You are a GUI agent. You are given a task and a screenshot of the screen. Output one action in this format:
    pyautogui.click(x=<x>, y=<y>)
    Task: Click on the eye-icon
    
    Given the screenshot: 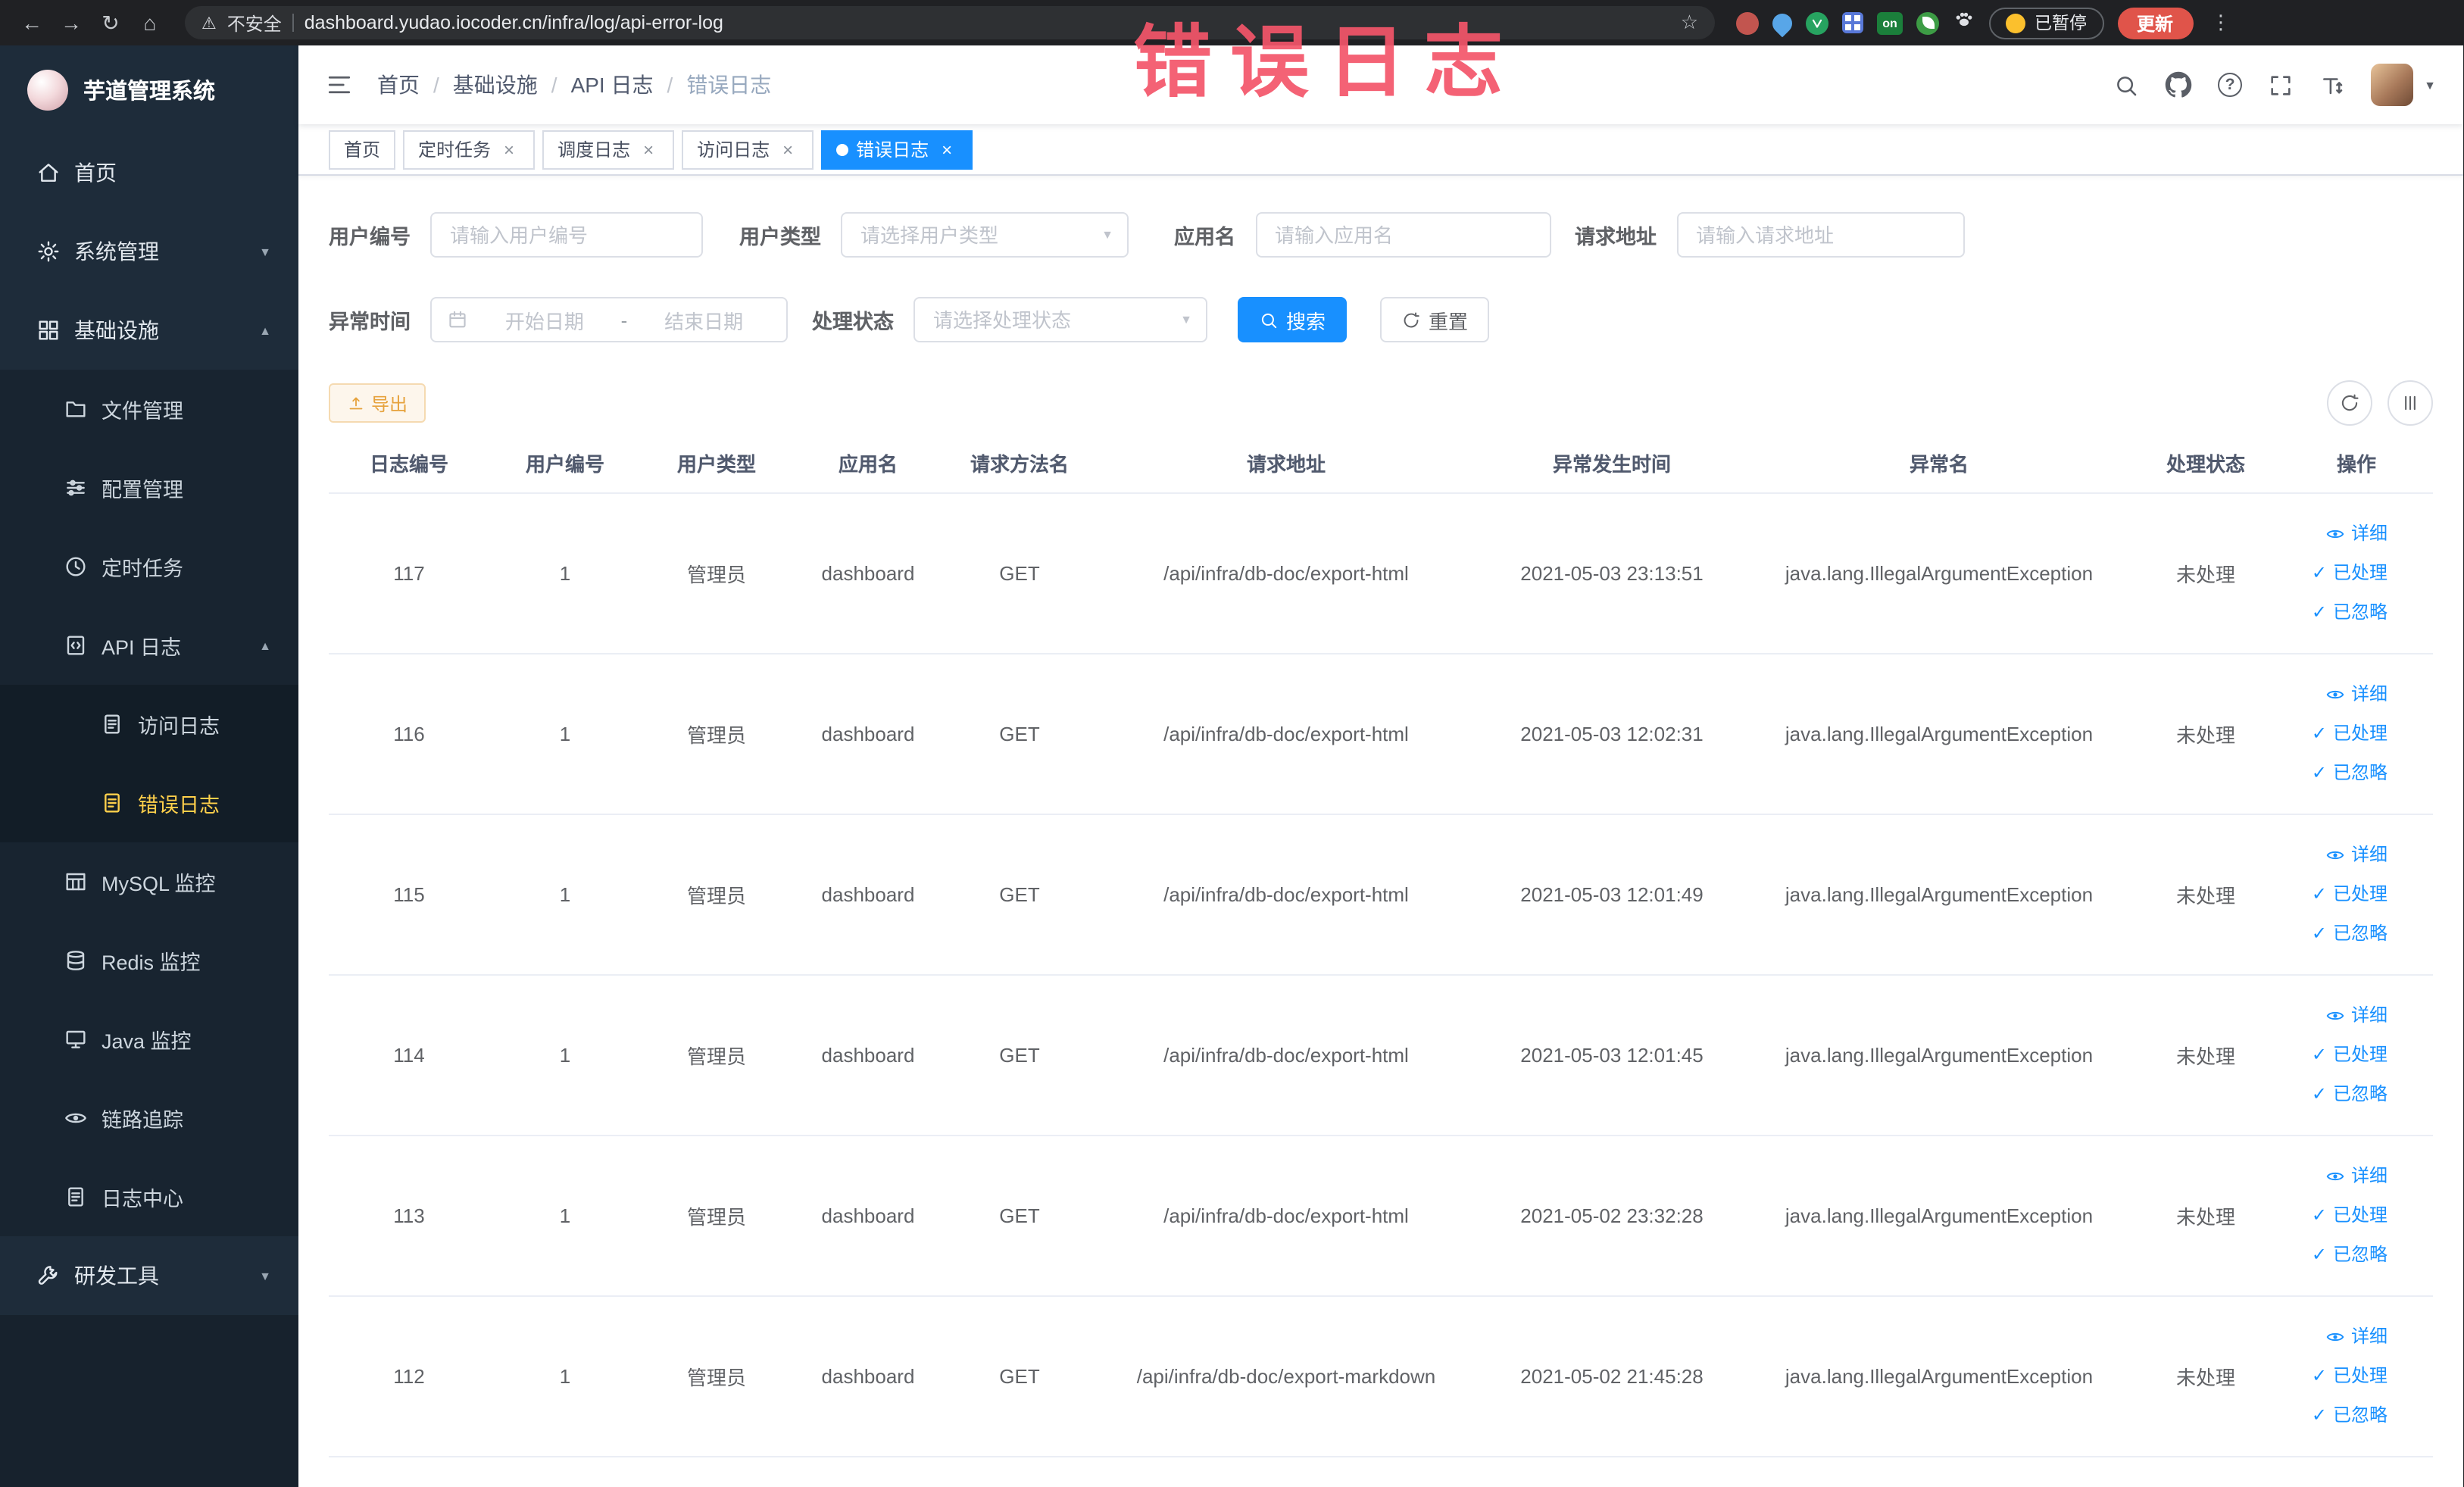 What is the action you would take?
    pyautogui.click(x=2335, y=694)
    